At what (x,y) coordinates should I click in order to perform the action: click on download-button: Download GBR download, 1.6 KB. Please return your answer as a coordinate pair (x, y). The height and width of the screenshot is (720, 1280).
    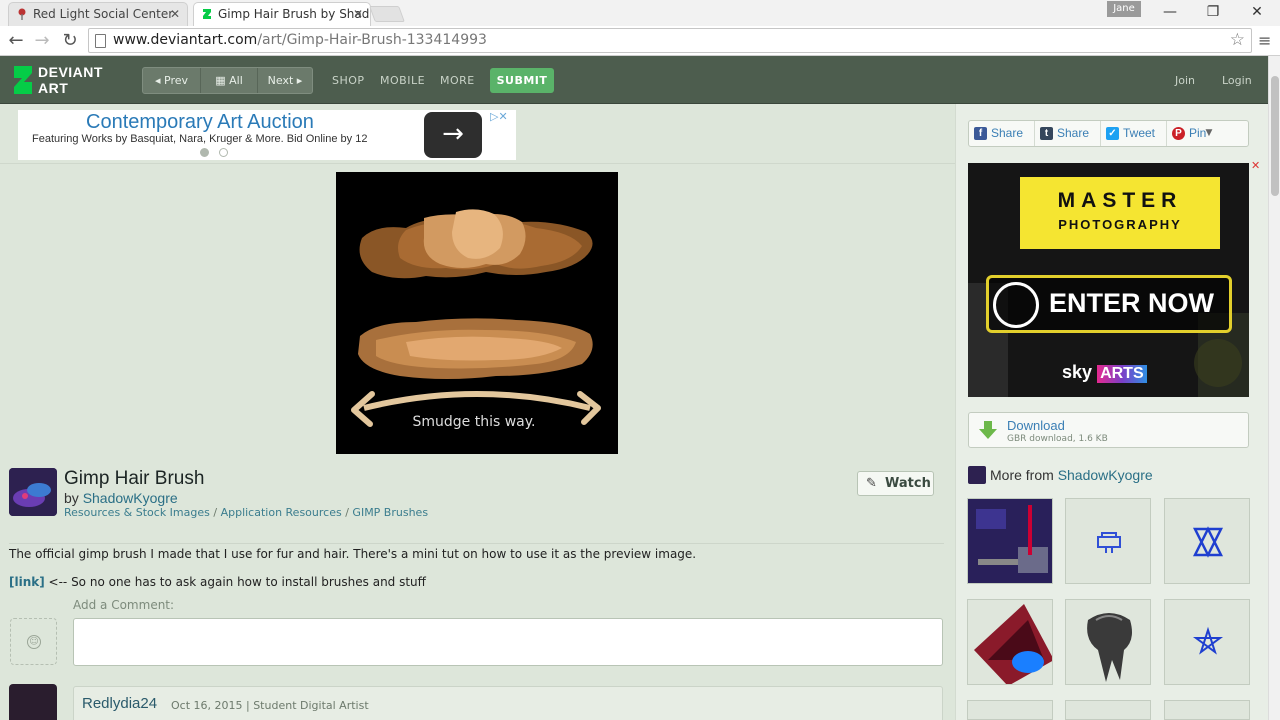
    Looking at the image, I should click on (1108, 430).